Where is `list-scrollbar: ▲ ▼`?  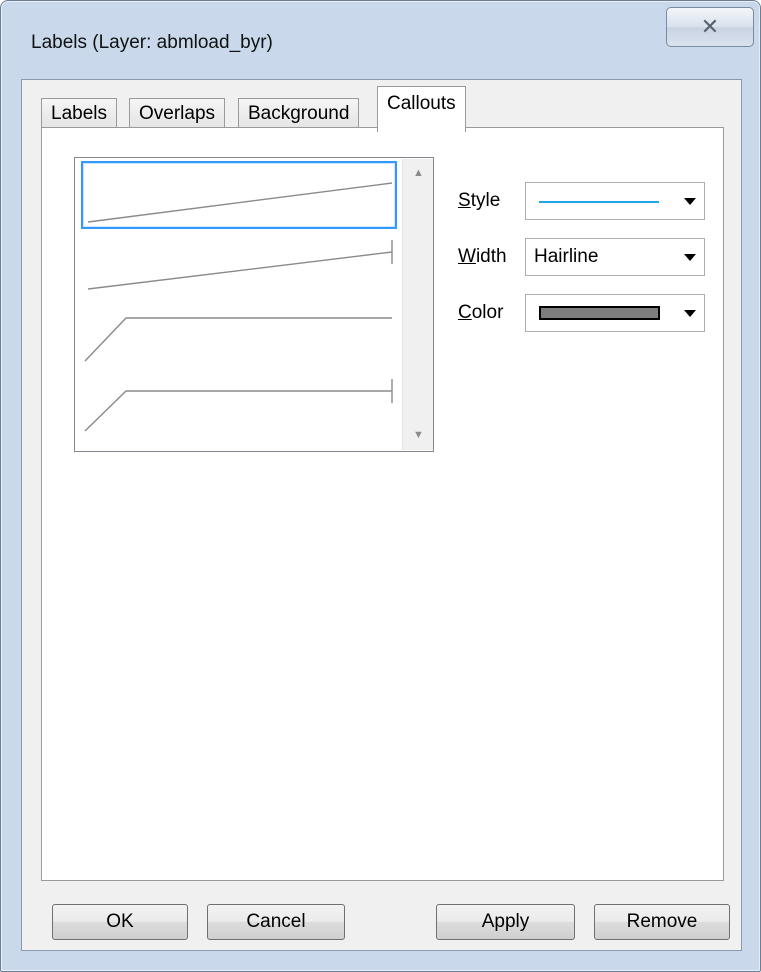
list-scrollbar: ▲ ▼ is located at coordinates (417, 304).